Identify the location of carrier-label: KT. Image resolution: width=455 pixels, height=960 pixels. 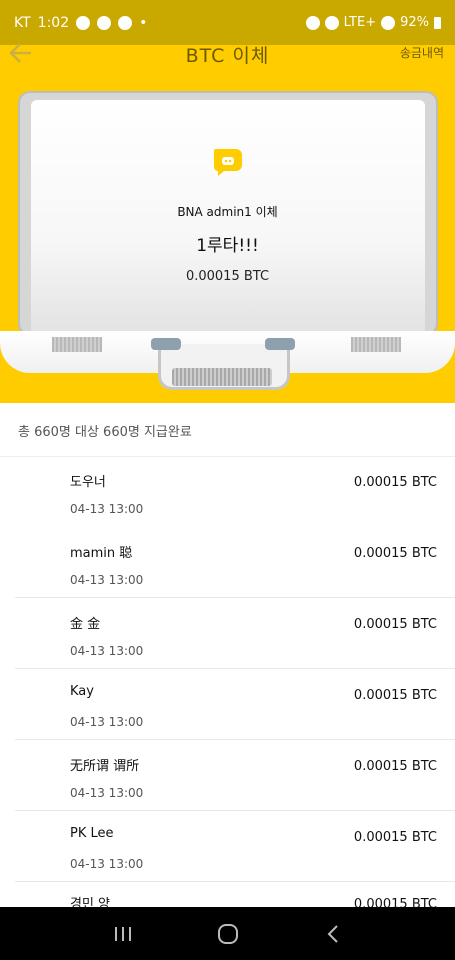
(22, 22).